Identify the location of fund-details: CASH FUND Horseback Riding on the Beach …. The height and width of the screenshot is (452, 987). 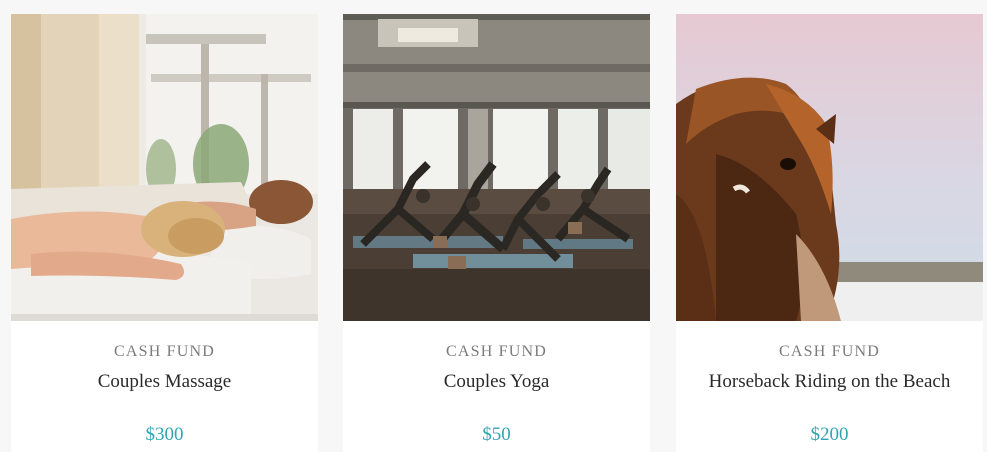
(829, 386).